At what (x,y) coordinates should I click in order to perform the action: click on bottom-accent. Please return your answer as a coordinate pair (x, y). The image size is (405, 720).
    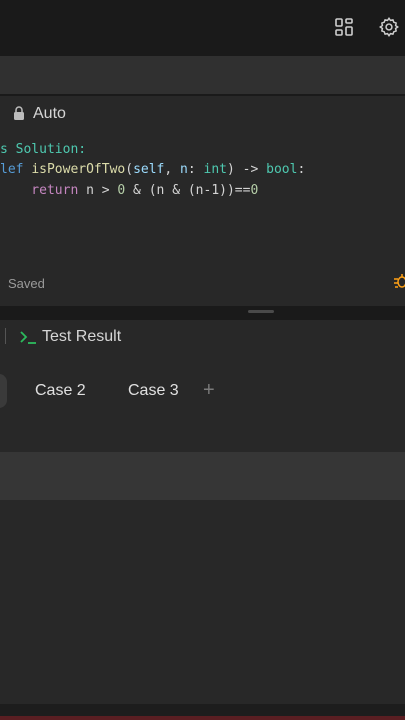
    Looking at the image, I should click on (202, 718).